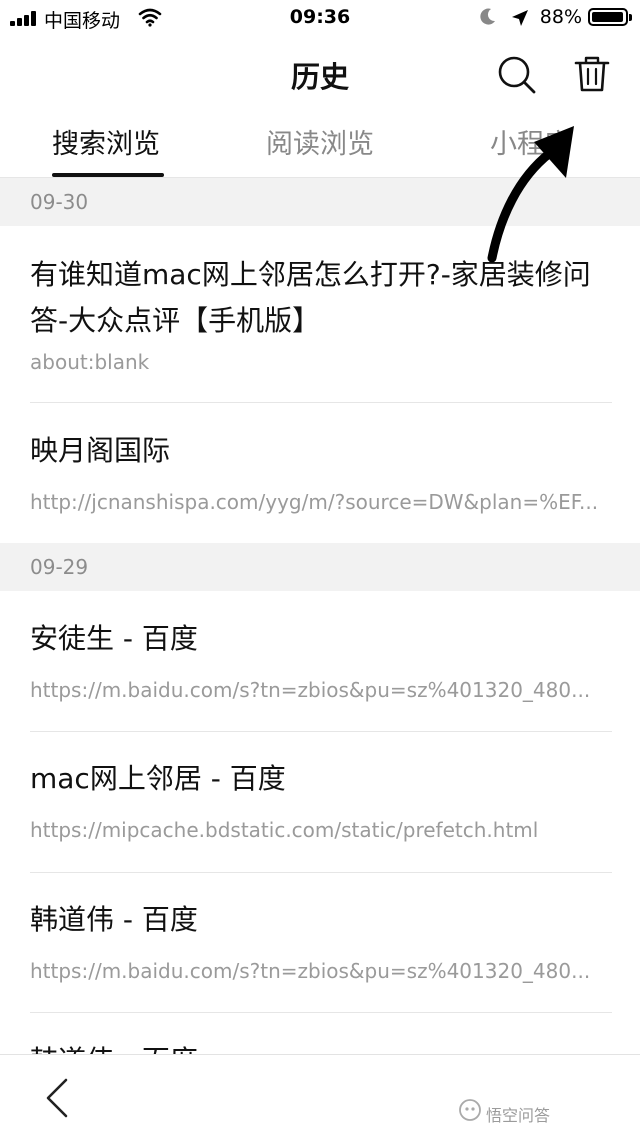 This screenshot has height=1139, width=640. I want to click on battery-icon, so click(610, 17).